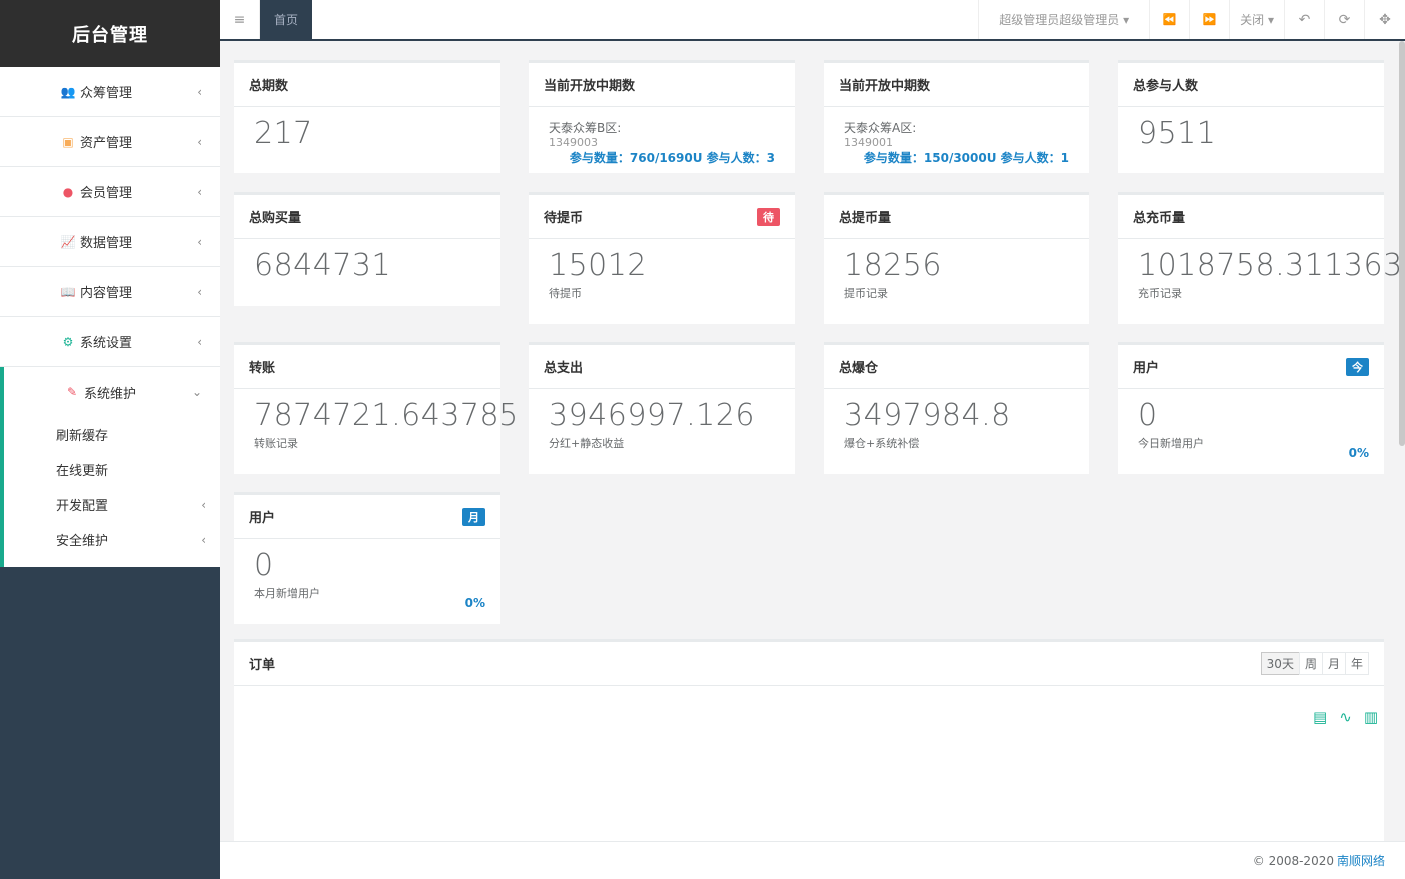 The width and height of the screenshot is (1405, 879). I want to click on range-button-group: 30天 周 月 年, so click(1314, 663).